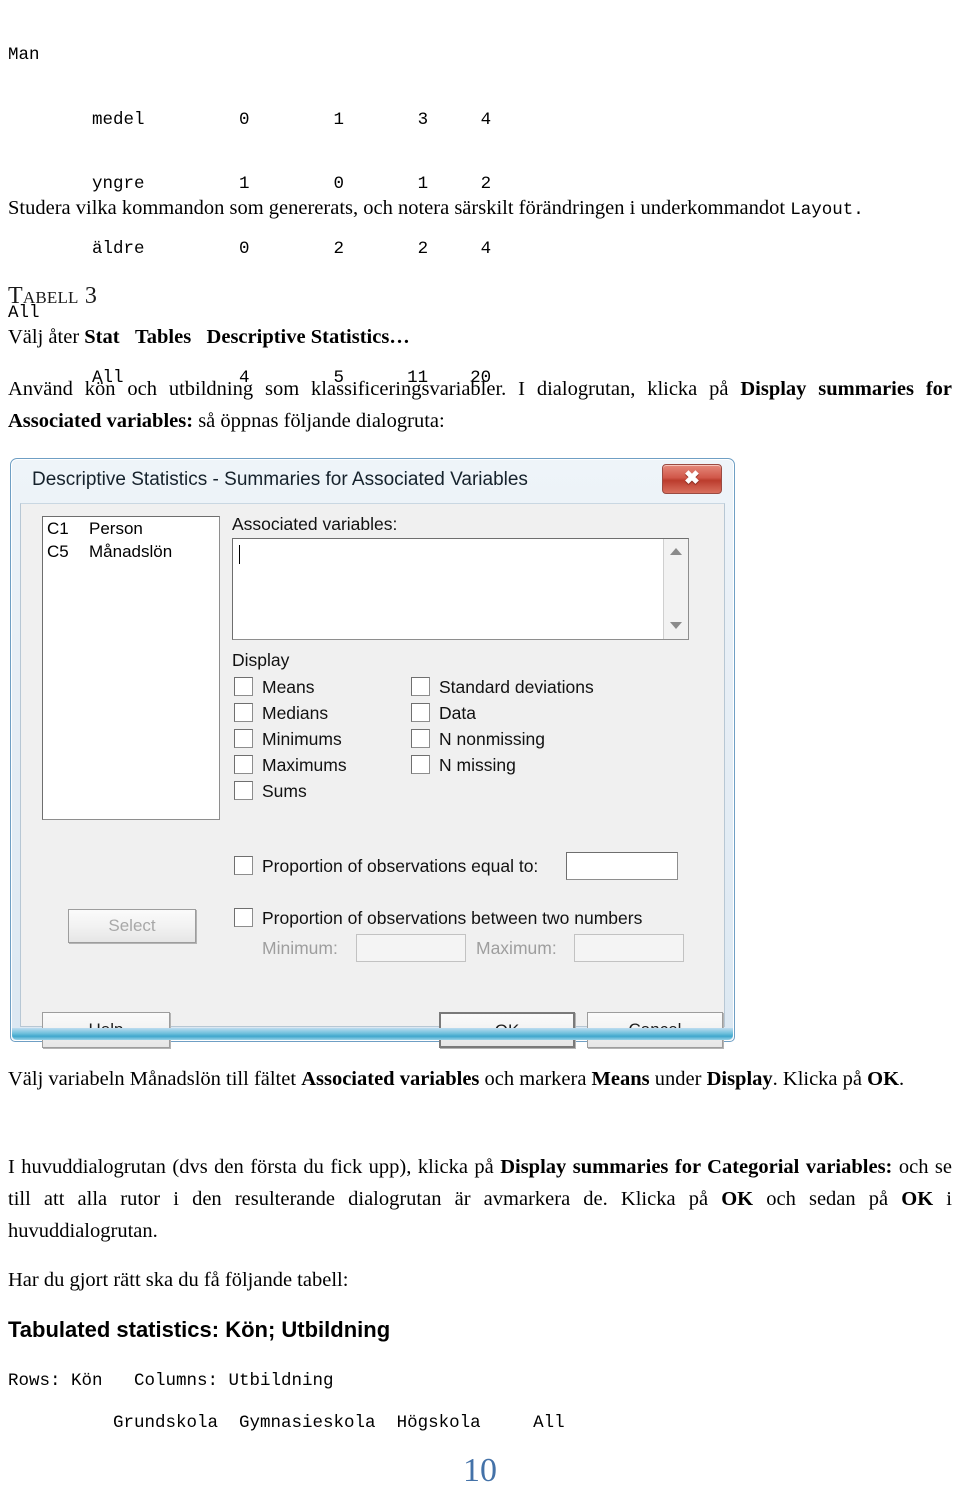 Image resolution: width=960 pixels, height=1508 pixels. I want to click on paragraph-text: Välj variabeln Månadslön till fältet, so click(155, 1079).